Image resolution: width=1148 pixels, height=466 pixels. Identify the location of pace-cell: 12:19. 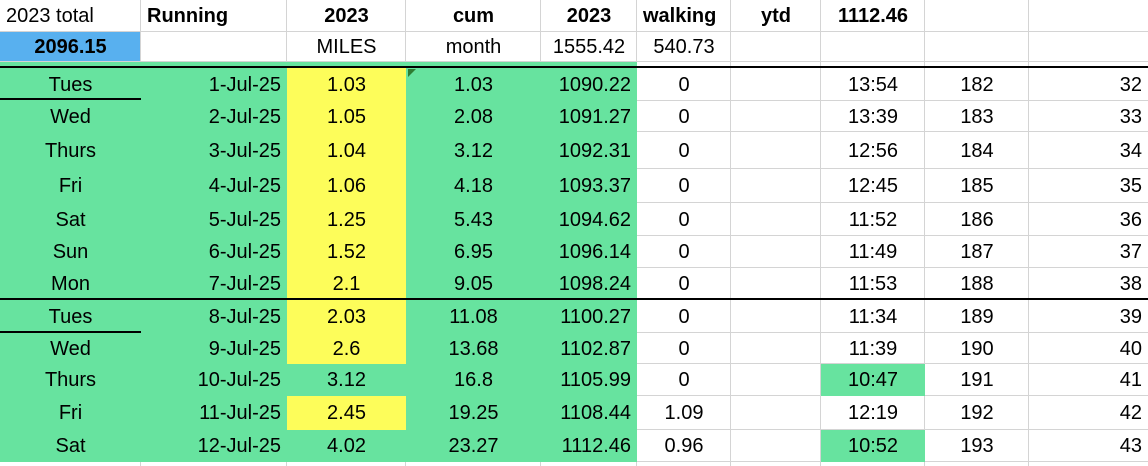
(873, 413).